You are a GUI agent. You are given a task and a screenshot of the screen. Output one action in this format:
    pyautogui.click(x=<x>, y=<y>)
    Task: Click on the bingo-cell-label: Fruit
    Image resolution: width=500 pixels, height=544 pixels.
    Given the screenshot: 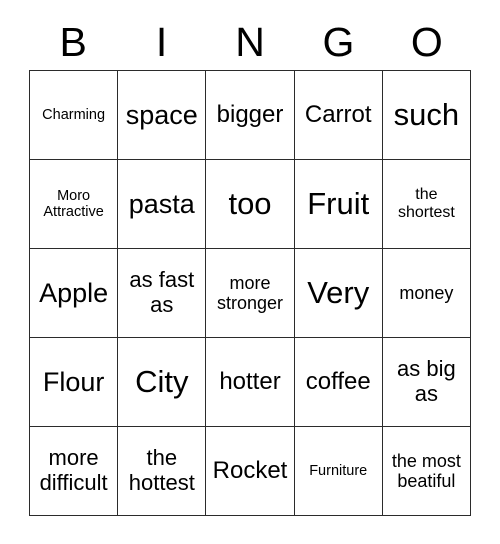 What is the action you would take?
    pyautogui.click(x=338, y=203)
    